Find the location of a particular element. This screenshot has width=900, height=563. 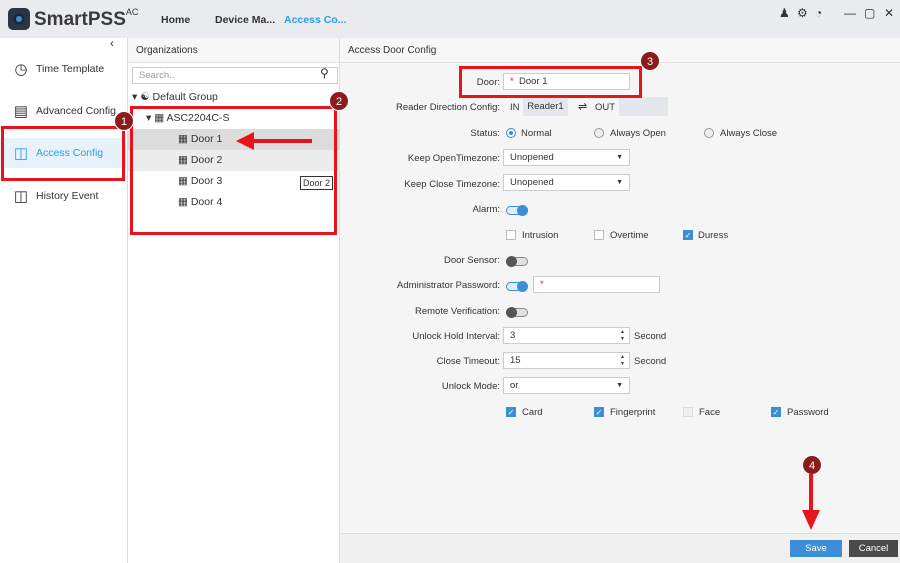

arrow-down-icon is located at coordinates (811, 502).